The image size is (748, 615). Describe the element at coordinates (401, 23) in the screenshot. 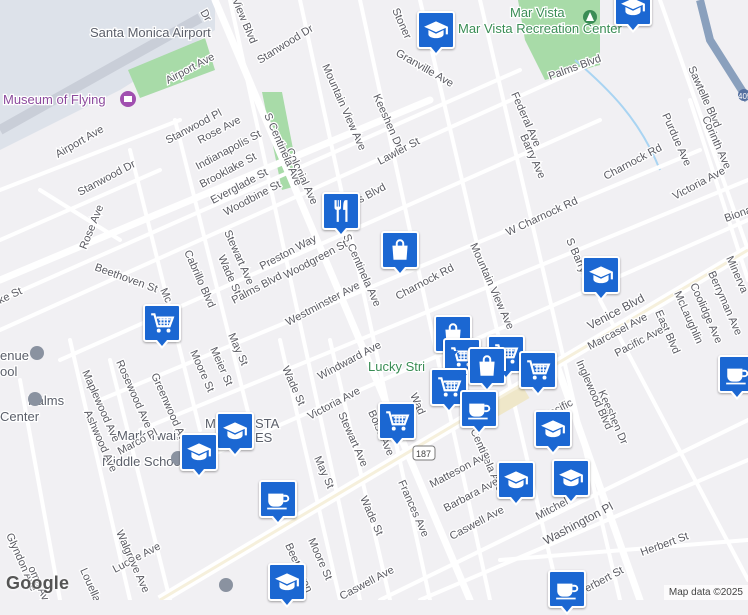

I see `street-label: Stoner` at that location.